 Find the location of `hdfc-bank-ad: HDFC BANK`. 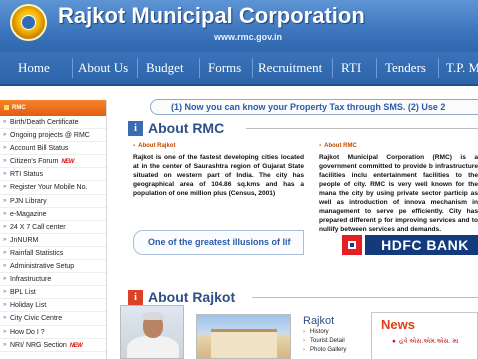

hdfc-bank-ad: HDFC BANK is located at coordinates (410, 245).